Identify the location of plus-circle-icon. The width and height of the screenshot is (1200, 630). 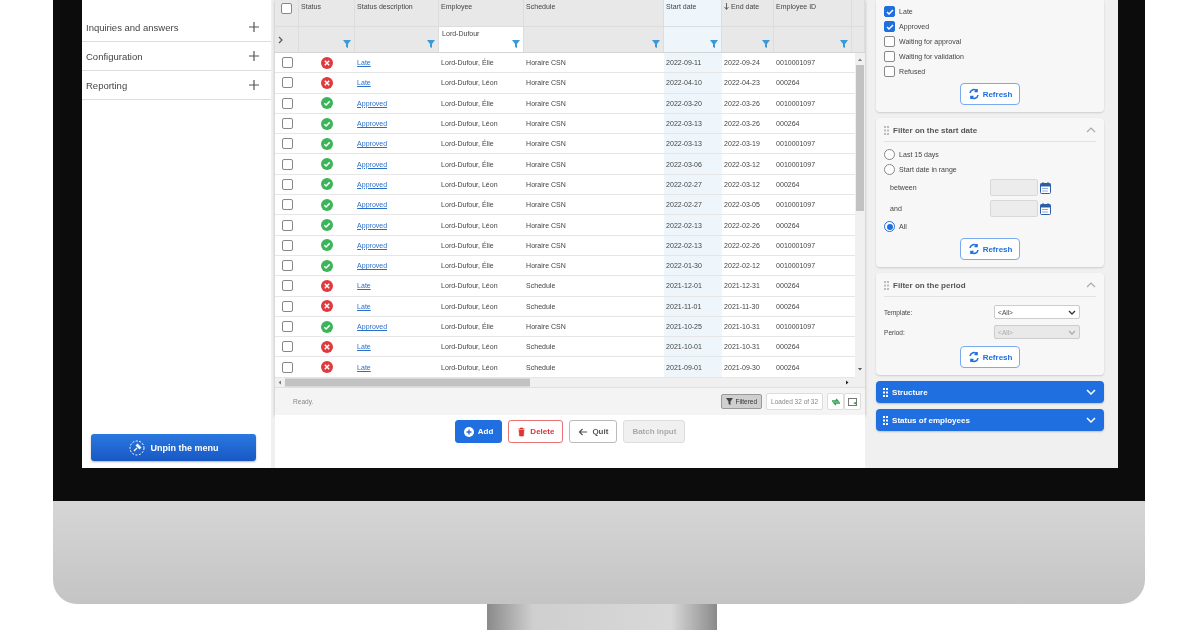
(468, 431).